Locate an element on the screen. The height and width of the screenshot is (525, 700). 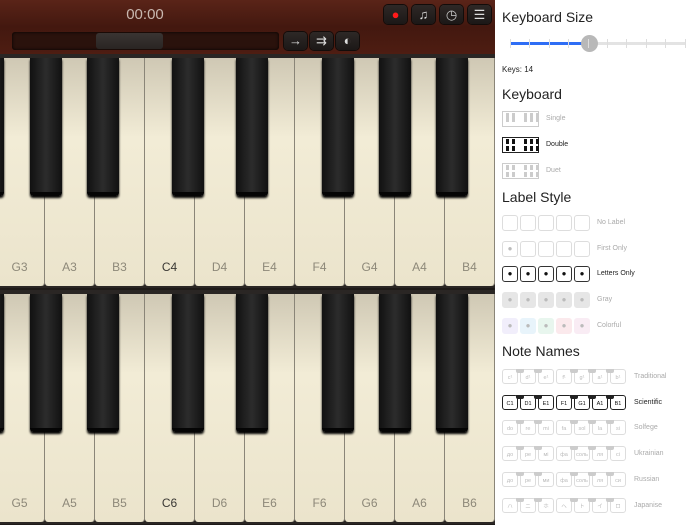
song-track-bar is located at coordinates (145, 41).